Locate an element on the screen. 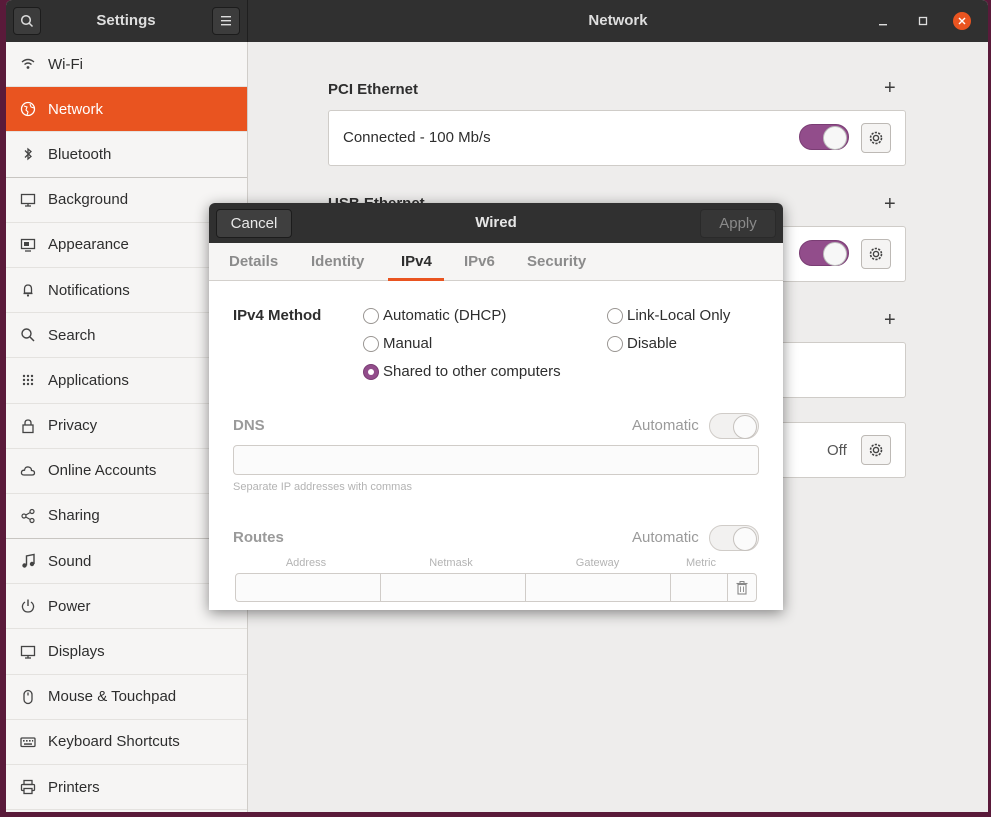 This screenshot has height=817, width=991. trash-icon is located at coordinates (742, 587).